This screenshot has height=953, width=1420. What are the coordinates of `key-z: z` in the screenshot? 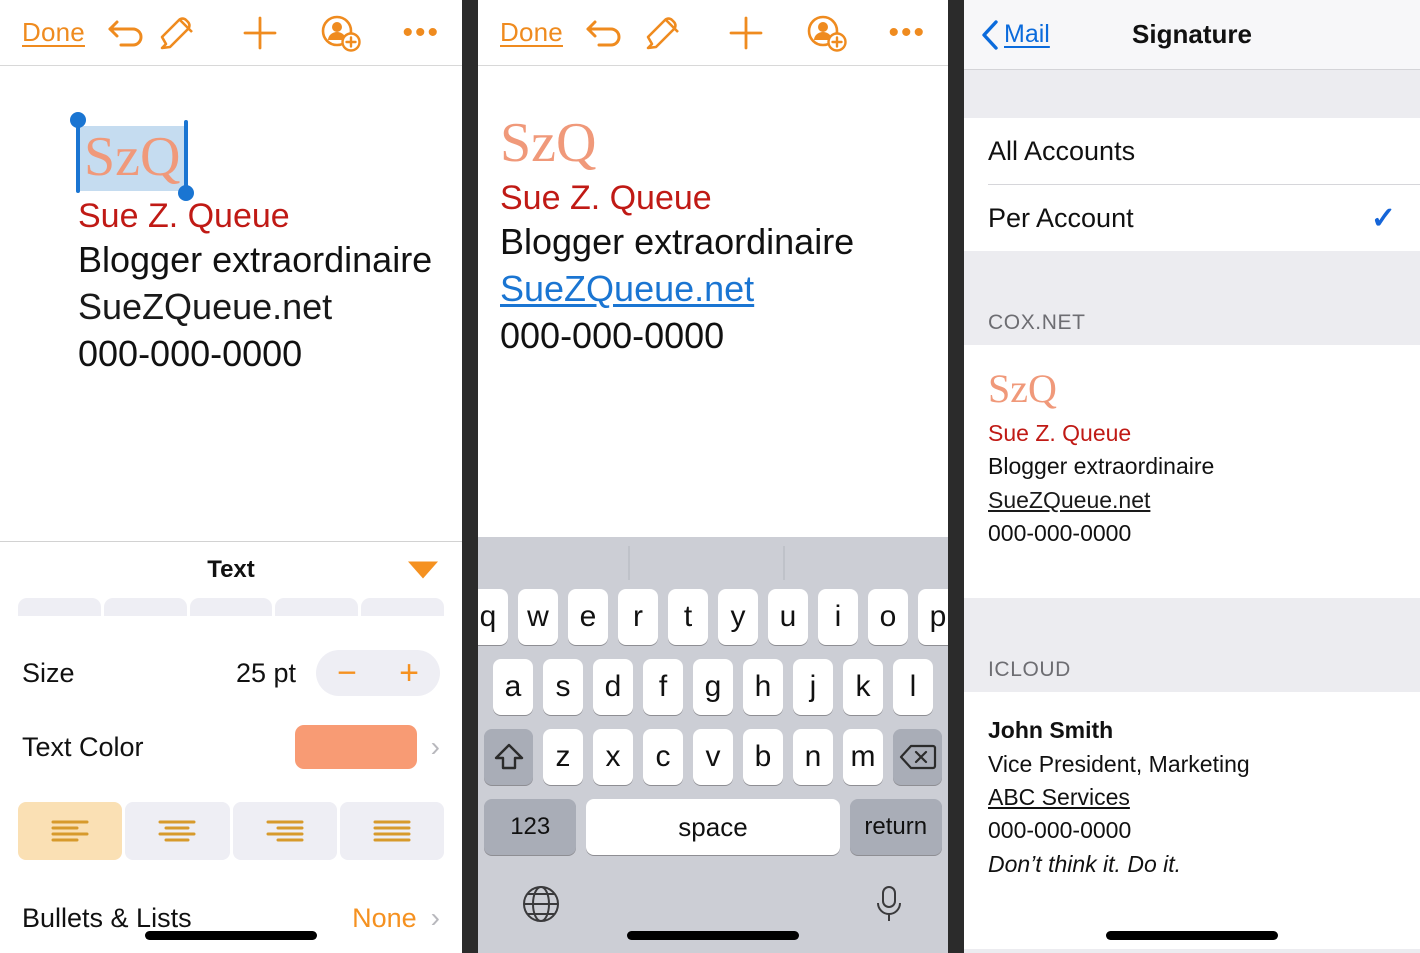 It's located at (563, 757).